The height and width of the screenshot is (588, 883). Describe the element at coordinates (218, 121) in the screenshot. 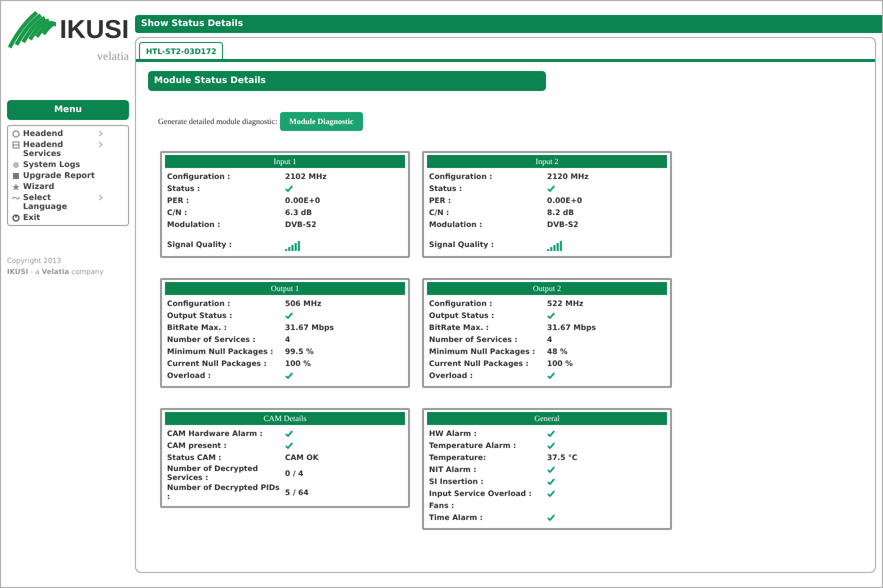

I see `diagnostic-label: Generate detailed module diagnostic:` at that location.